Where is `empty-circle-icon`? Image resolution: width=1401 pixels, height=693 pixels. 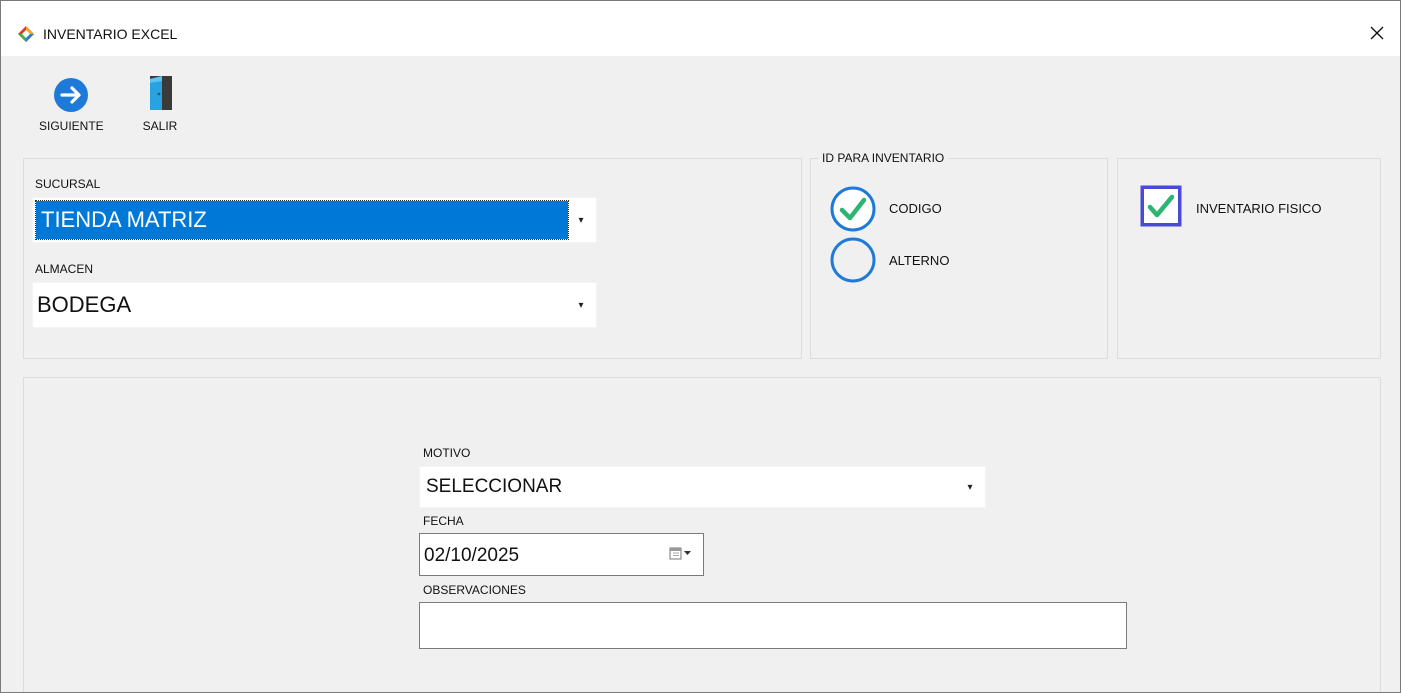
empty-circle-icon is located at coordinates (853, 260).